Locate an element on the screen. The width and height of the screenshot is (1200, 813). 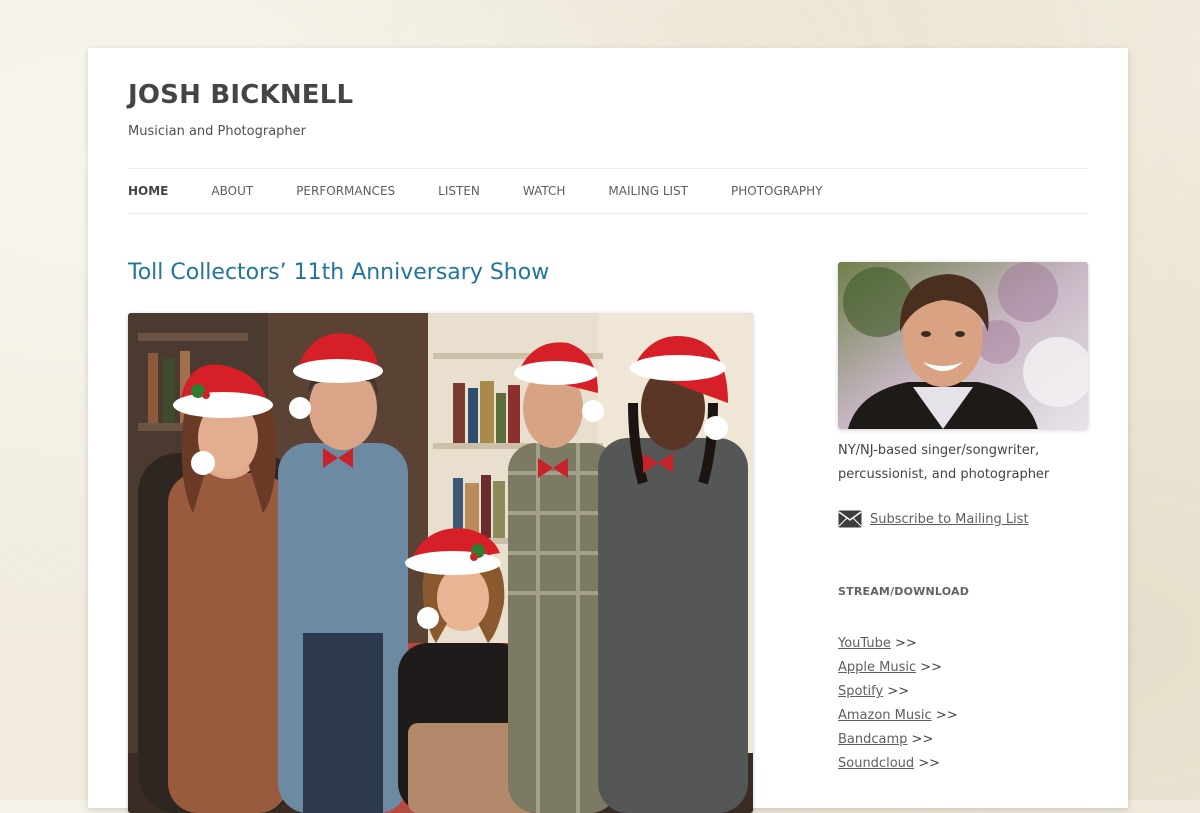
nav-item-home: HOME is located at coordinates (148, 191).